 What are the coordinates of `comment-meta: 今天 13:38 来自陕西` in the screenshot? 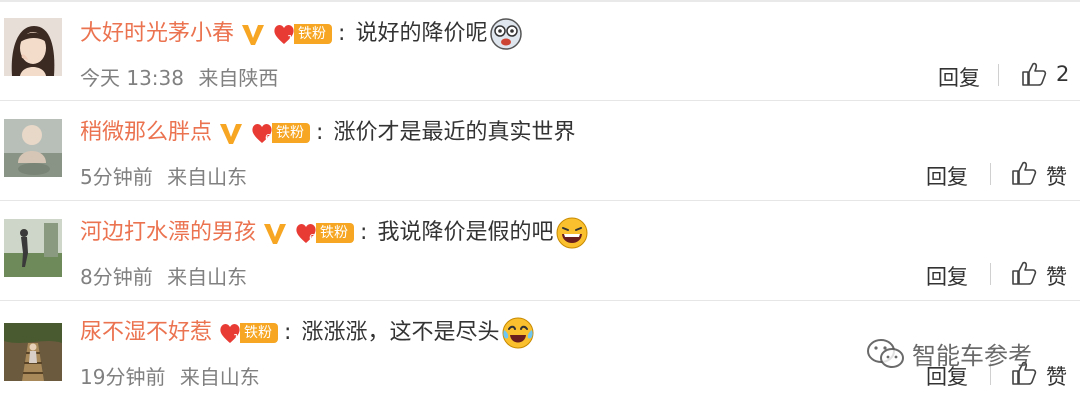 It's located at (179, 76).